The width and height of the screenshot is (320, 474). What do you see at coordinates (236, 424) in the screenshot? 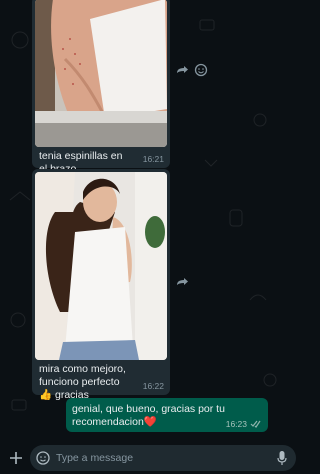
I see `message-time: 16:23` at bounding box center [236, 424].